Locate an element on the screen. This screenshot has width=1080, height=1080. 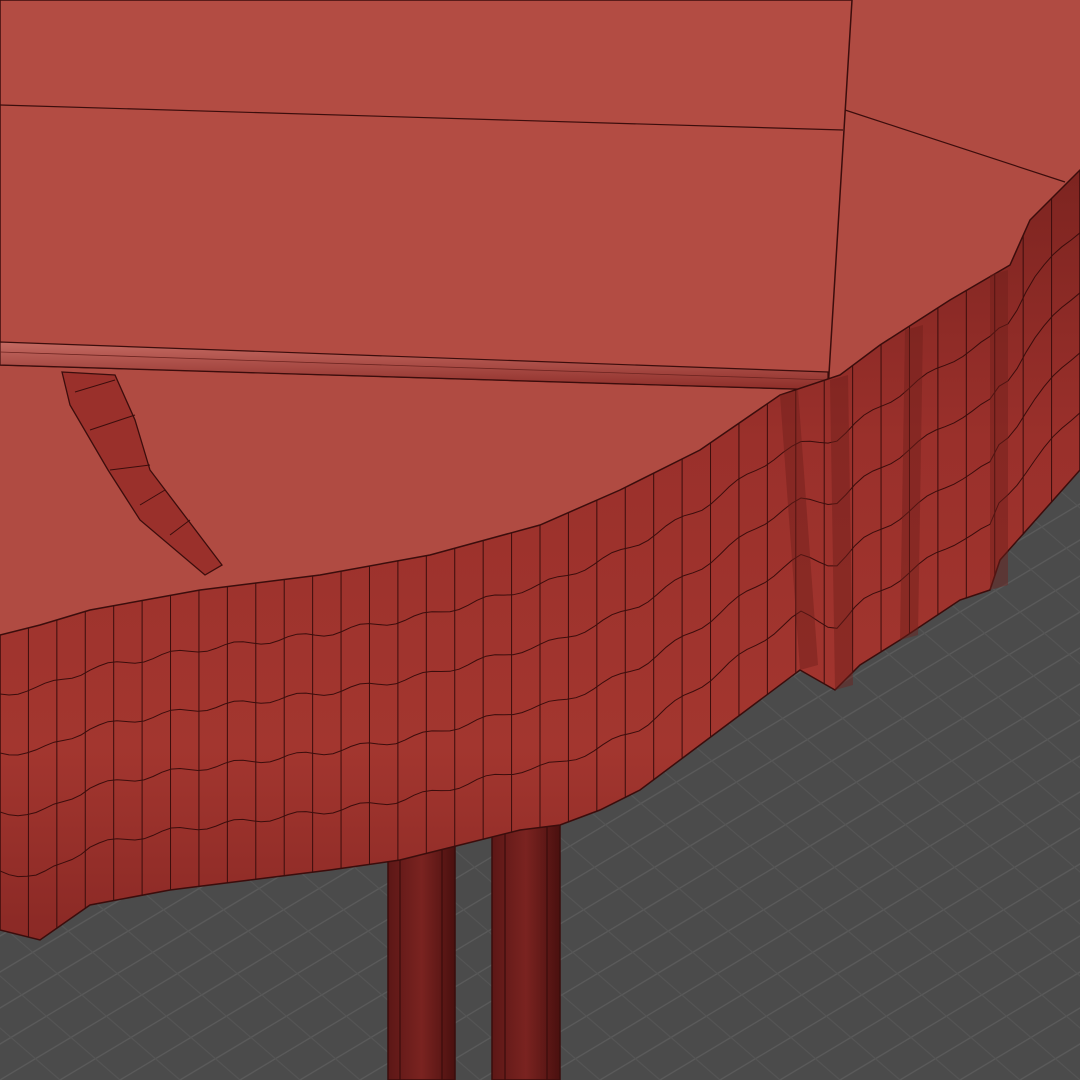
table-leg-right is located at coordinates (526, 939).